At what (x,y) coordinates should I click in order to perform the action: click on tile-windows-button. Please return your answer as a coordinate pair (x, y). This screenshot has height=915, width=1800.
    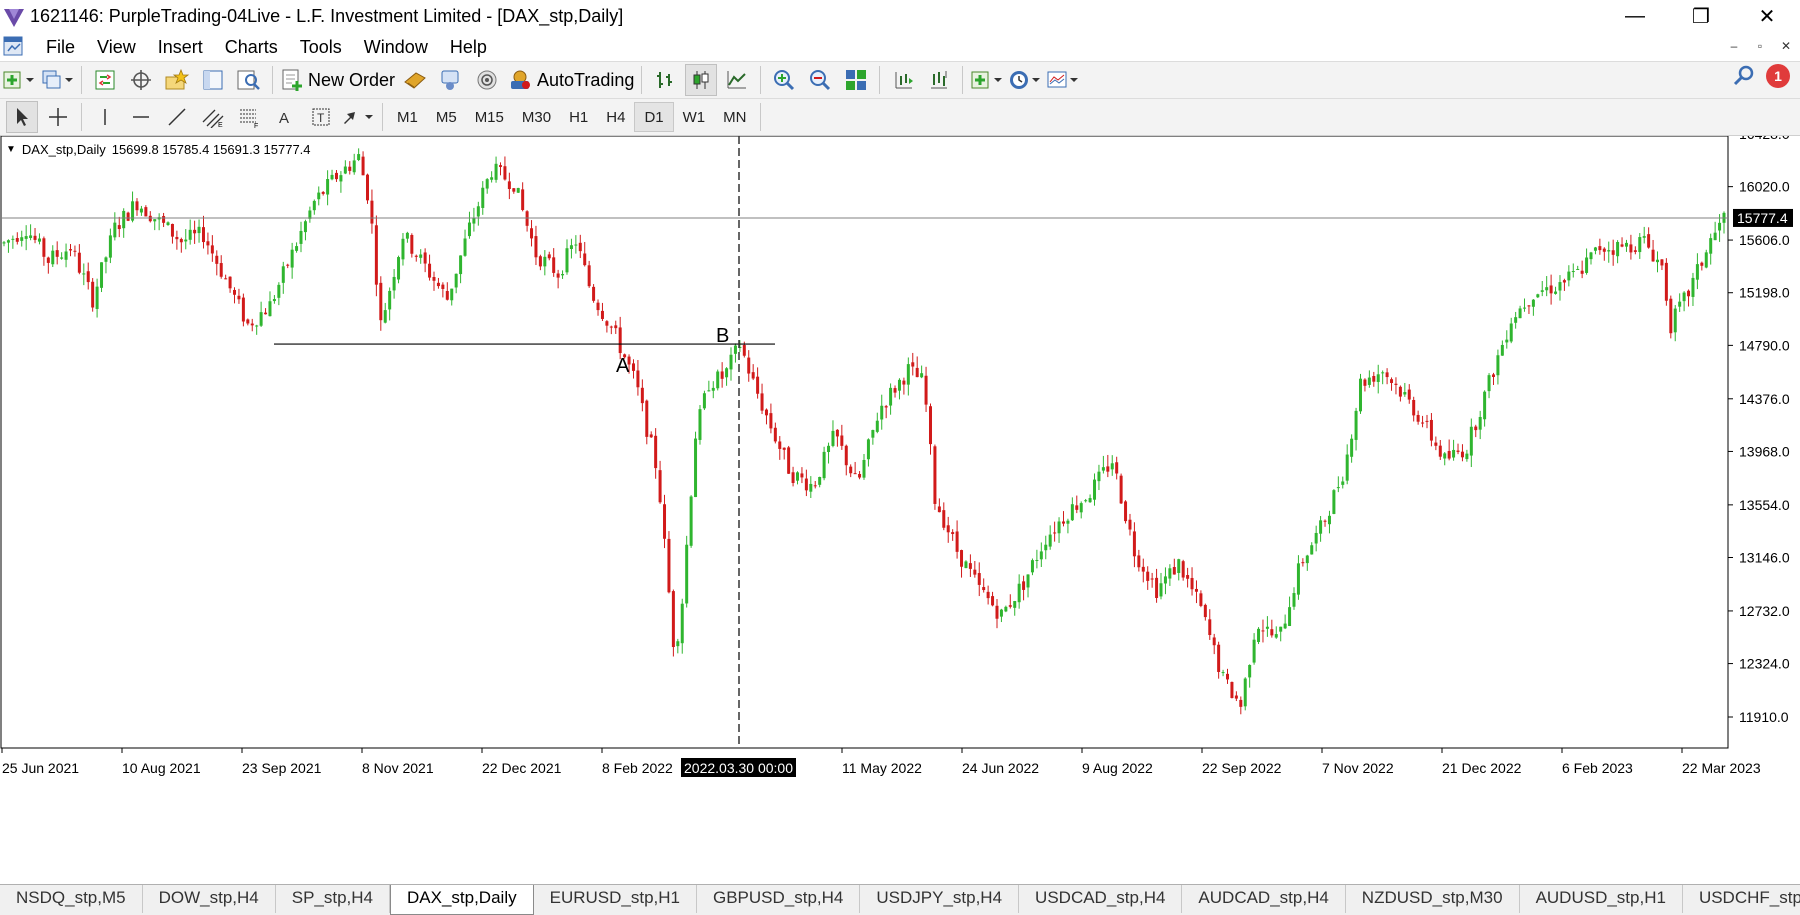
    Looking at the image, I should click on (856, 80).